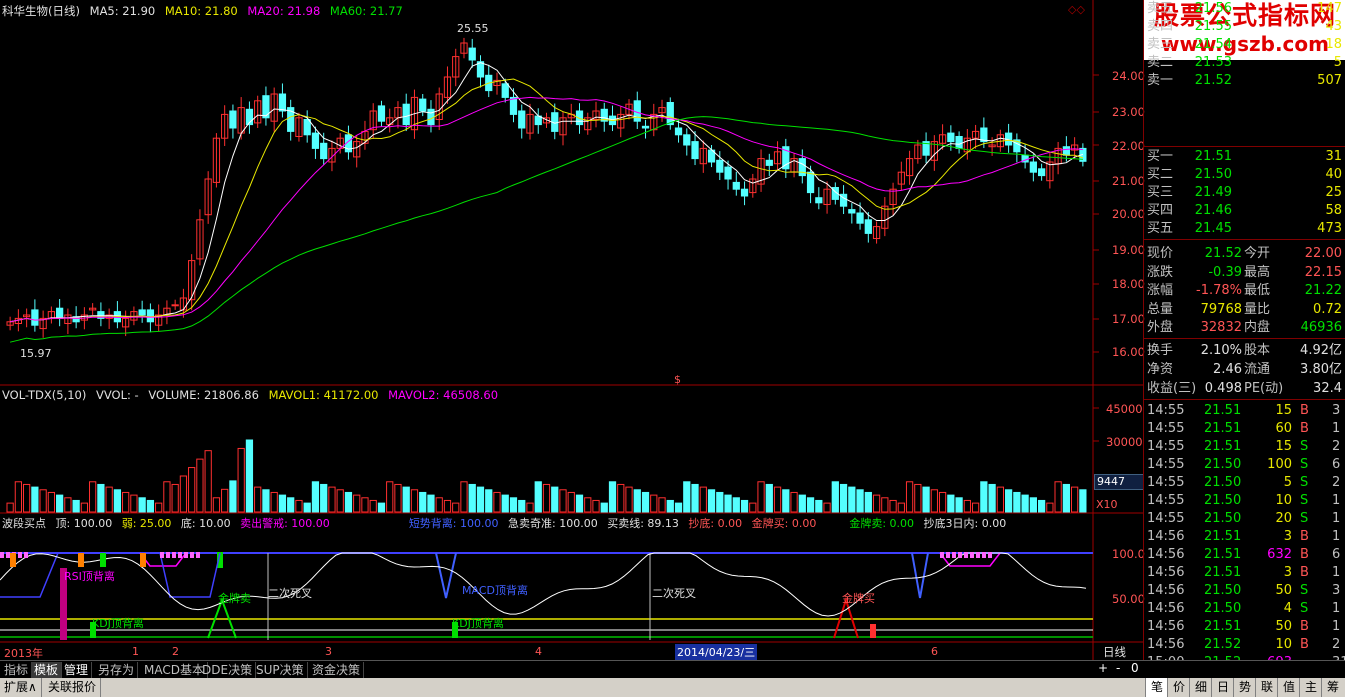 The width and height of the screenshot is (1345, 697). Describe the element at coordinates (1114, 652) in the screenshot. I see `period-label: 日线` at that location.